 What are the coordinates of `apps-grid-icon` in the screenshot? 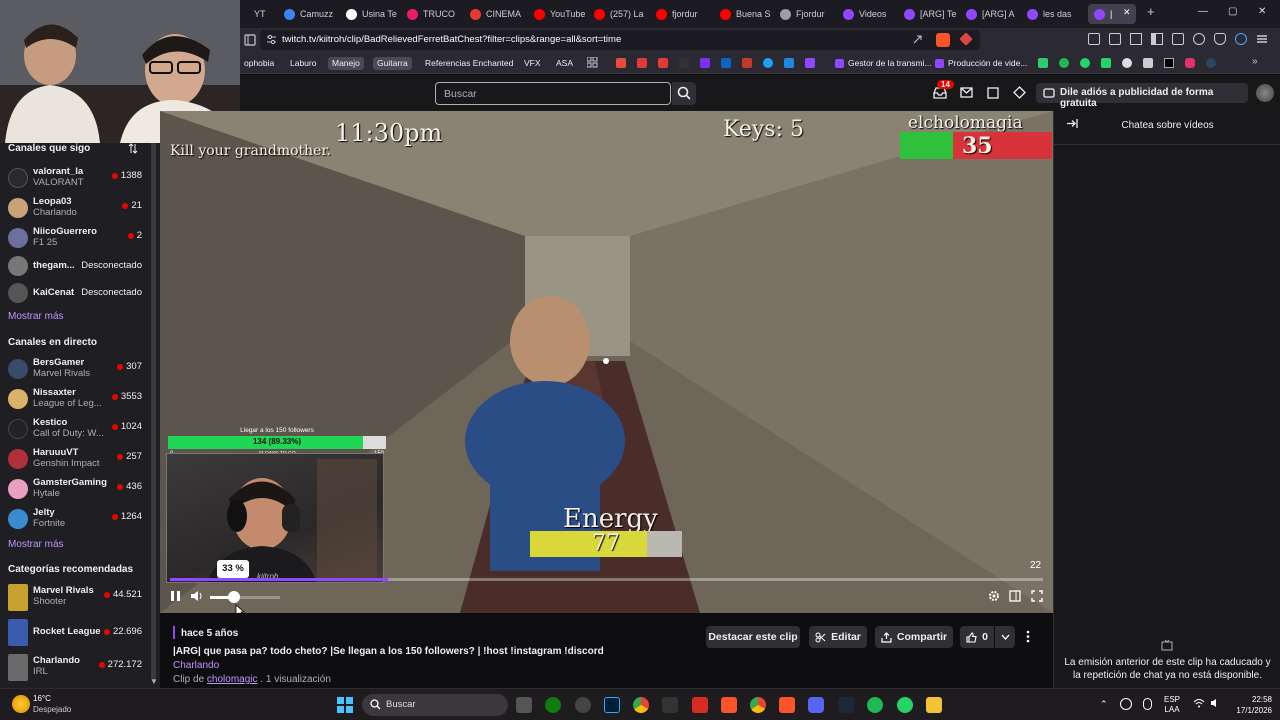 It's located at (592, 62).